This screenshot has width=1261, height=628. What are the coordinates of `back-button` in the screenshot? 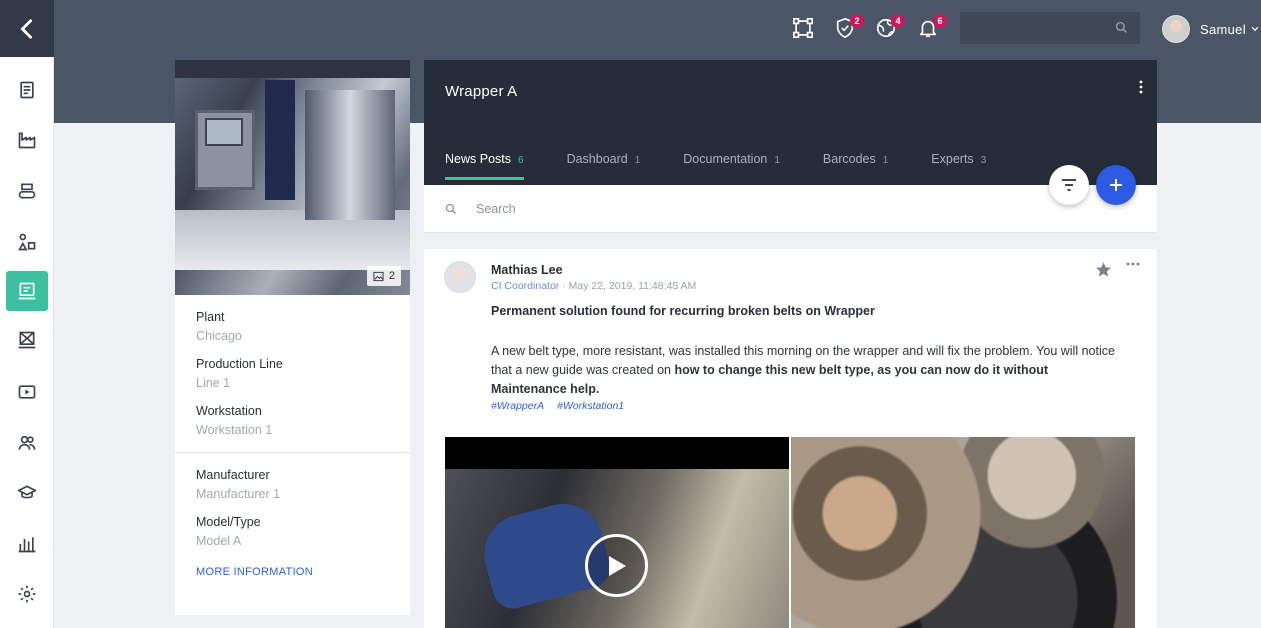 It's located at (27, 28).